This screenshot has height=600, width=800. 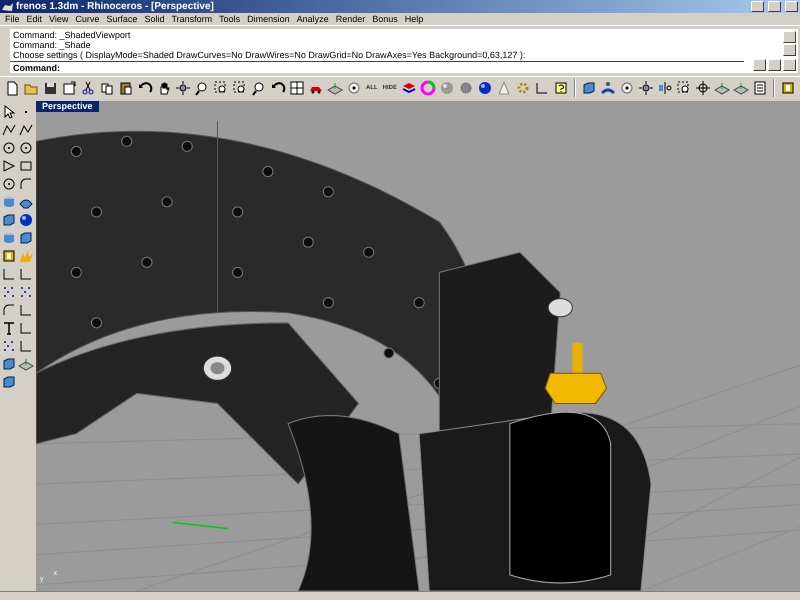 What do you see at coordinates (760, 88) in the screenshot?
I see `notes-icon` at bounding box center [760, 88].